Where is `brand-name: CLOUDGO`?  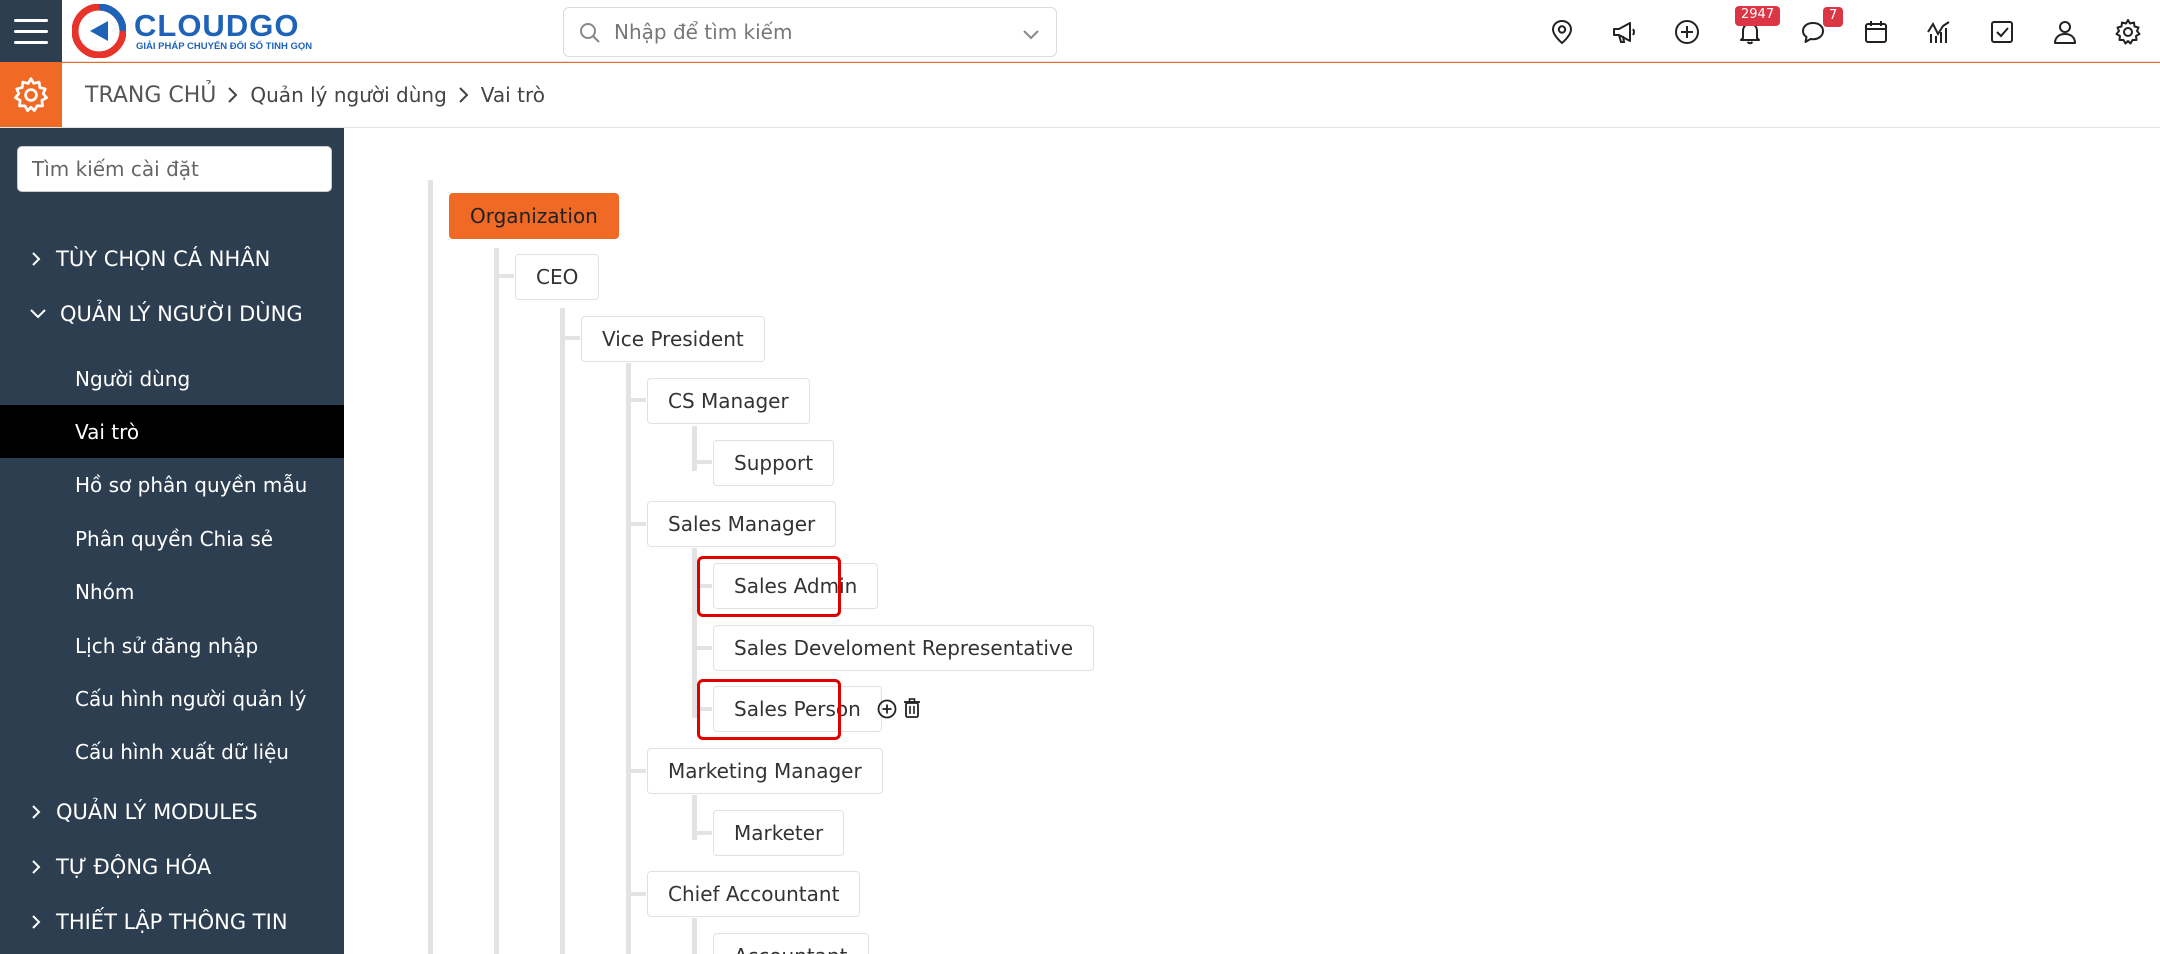
brand-name: CLOUDGO is located at coordinates (217, 25).